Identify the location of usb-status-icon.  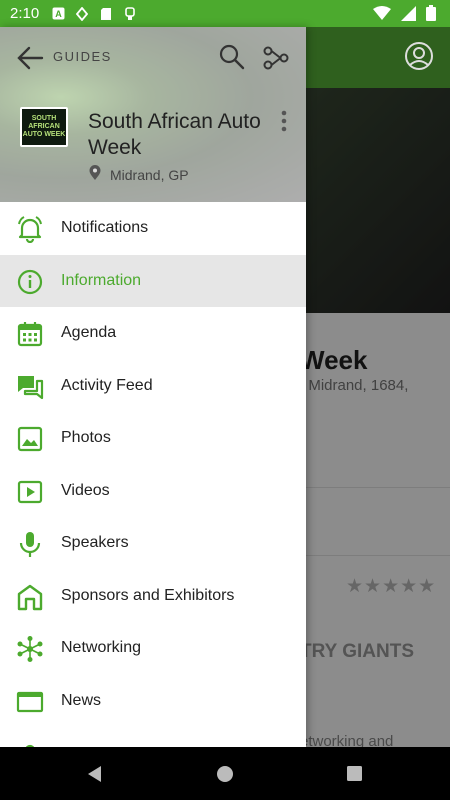
(130, 13).